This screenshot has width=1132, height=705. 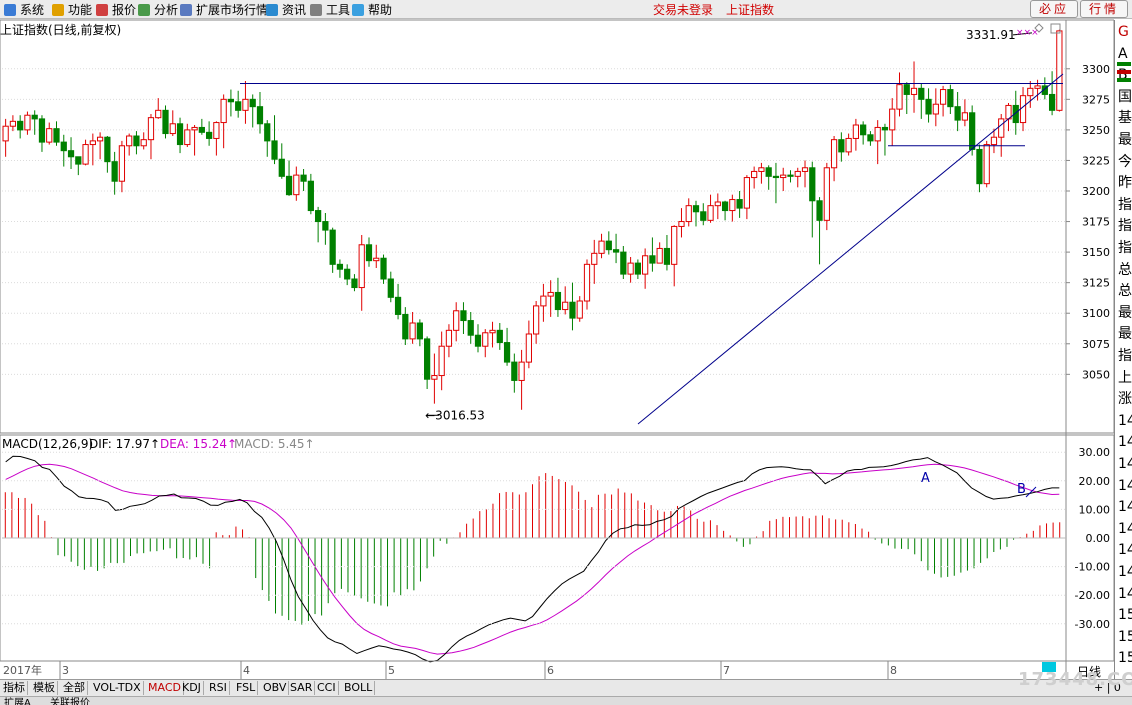 I want to click on price-tick-label: 3250, so click(x=1096, y=130).